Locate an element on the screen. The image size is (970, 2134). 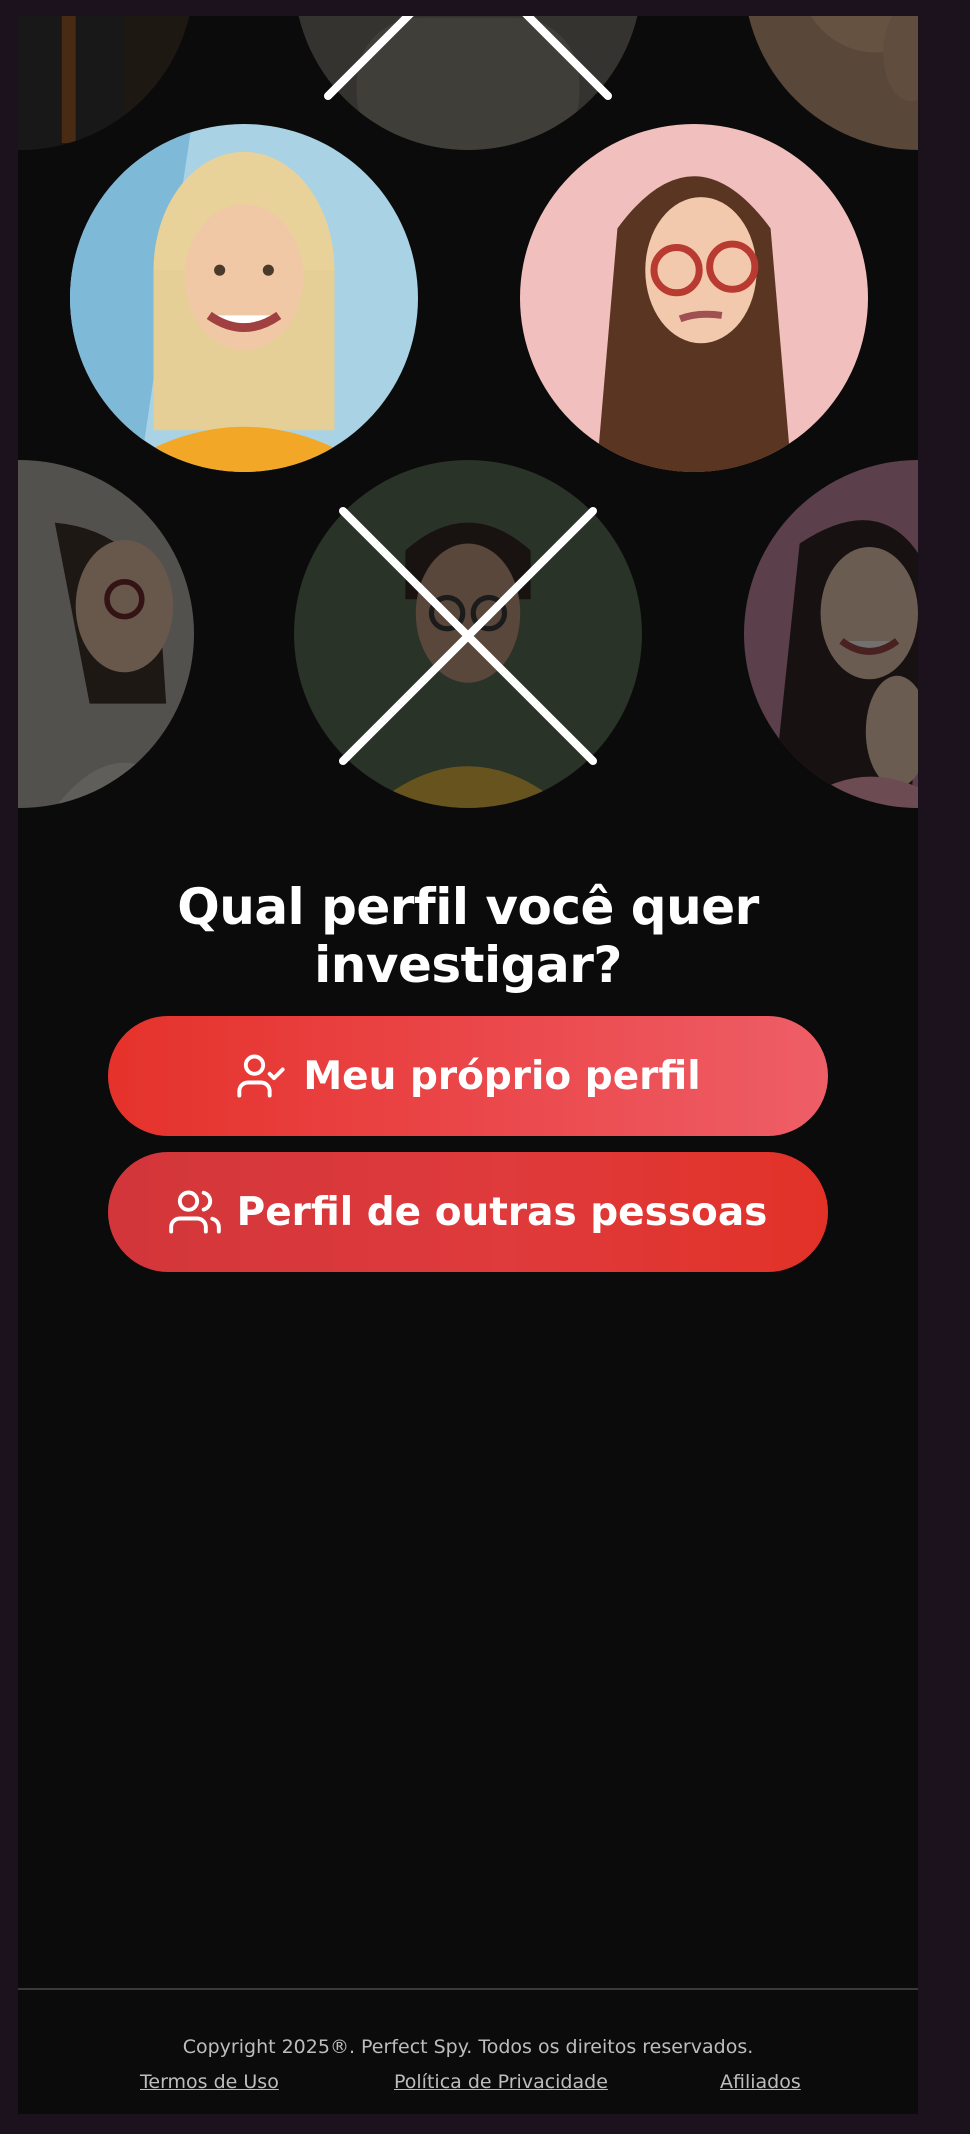
portrait-top-left is located at coordinates (106, 83).